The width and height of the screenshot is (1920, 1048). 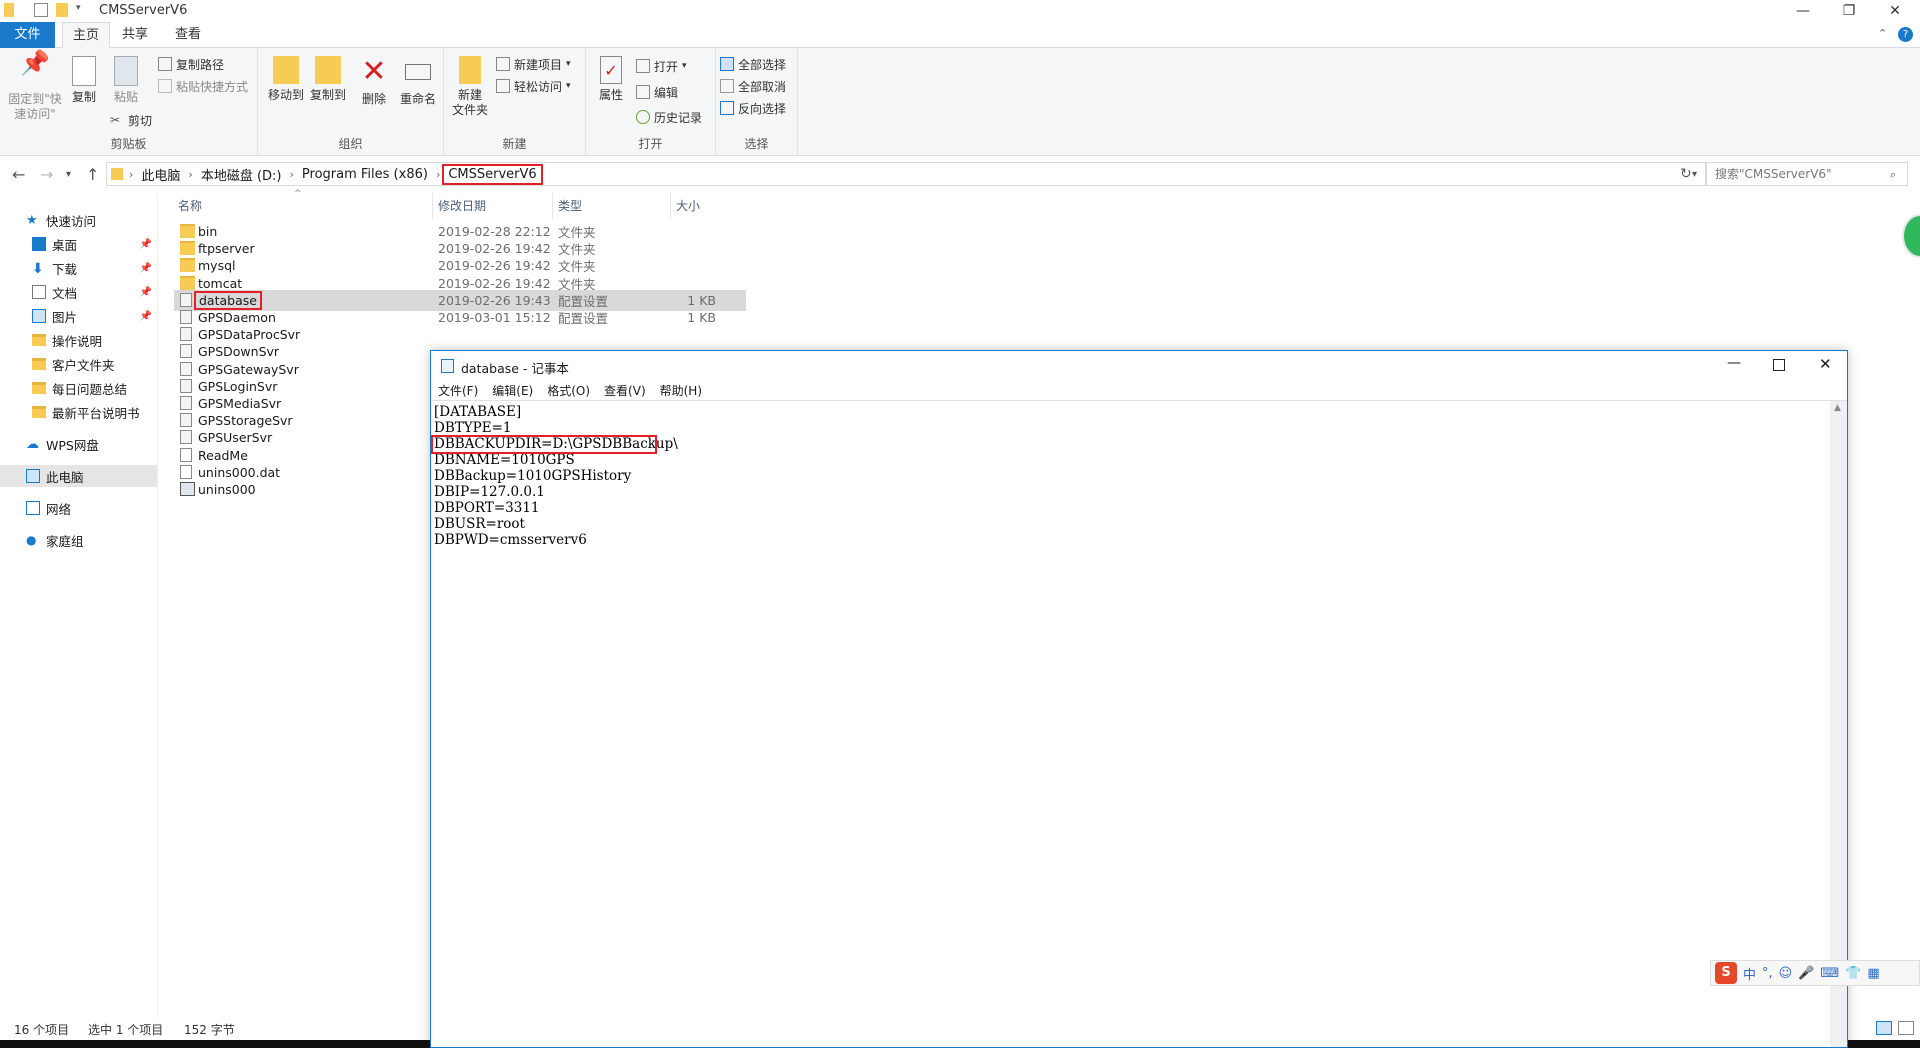 What do you see at coordinates (1849, 11) in the screenshot?
I see `restore-button: ❐` at bounding box center [1849, 11].